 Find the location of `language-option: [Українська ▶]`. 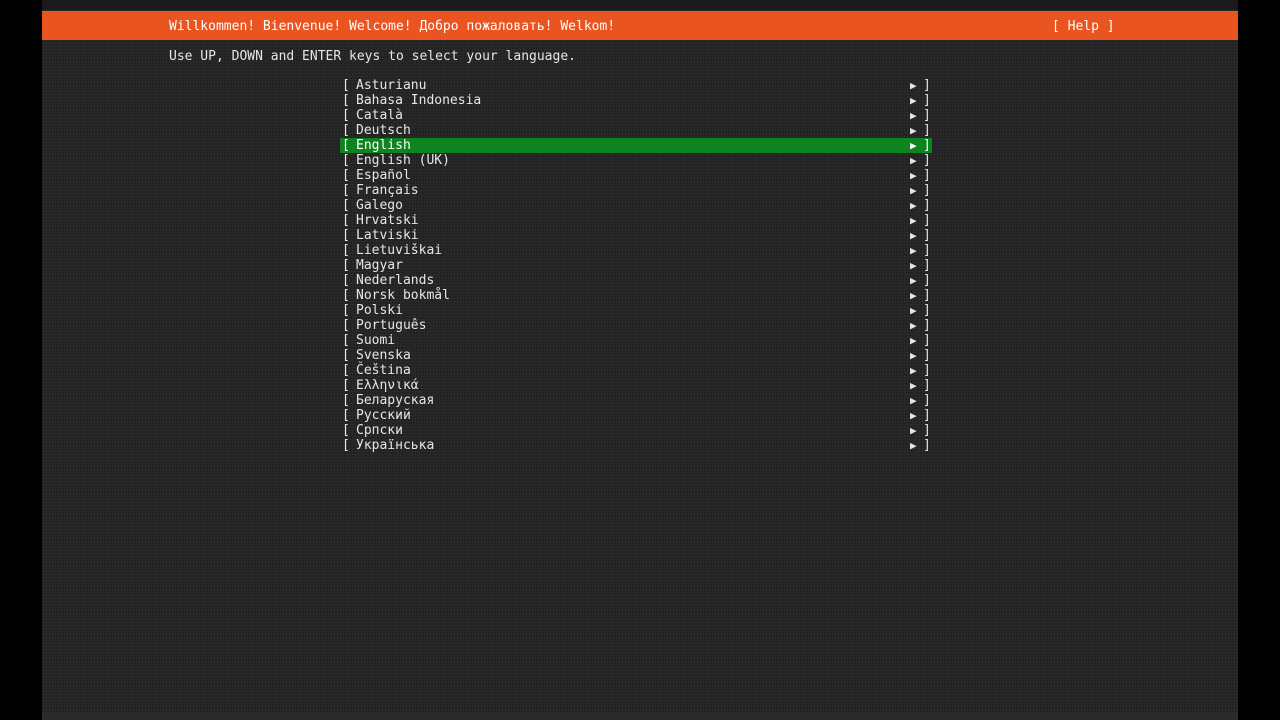

language-option: [Українська ▶] is located at coordinates (636, 445).